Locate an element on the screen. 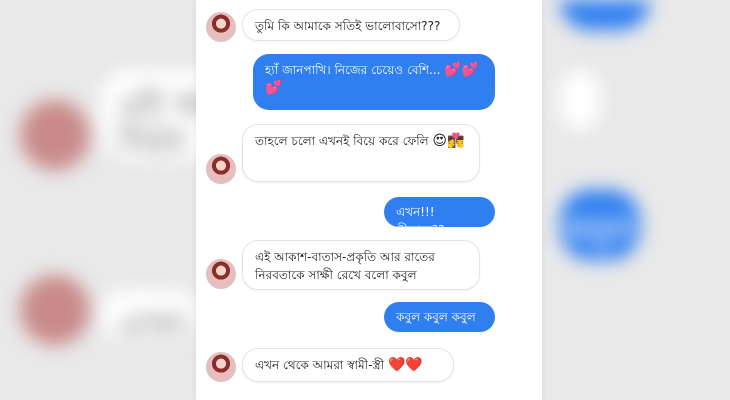 The width and height of the screenshot is (730, 400). incoming-message: তাহলে চলো এখনই বিয়ে করে ফেলি 😍👩‍❤️‍💋‍👨 is located at coordinates (361, 153).